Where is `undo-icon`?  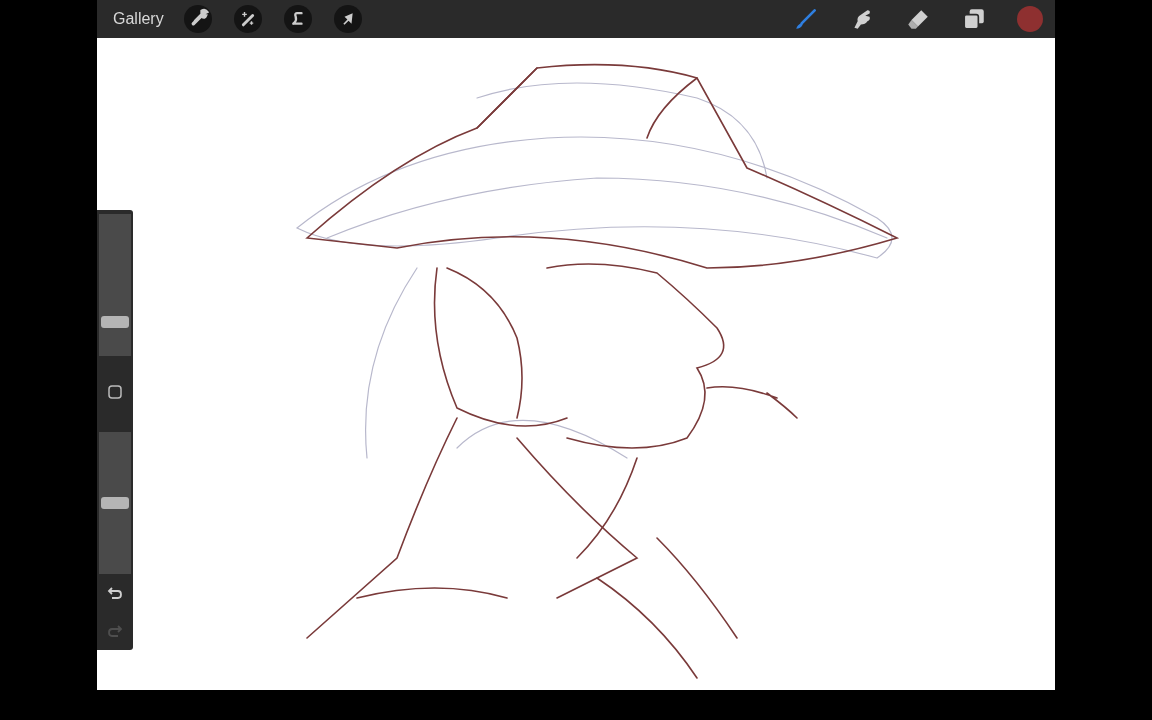 undo-icon is located at coordinates (115, 593).